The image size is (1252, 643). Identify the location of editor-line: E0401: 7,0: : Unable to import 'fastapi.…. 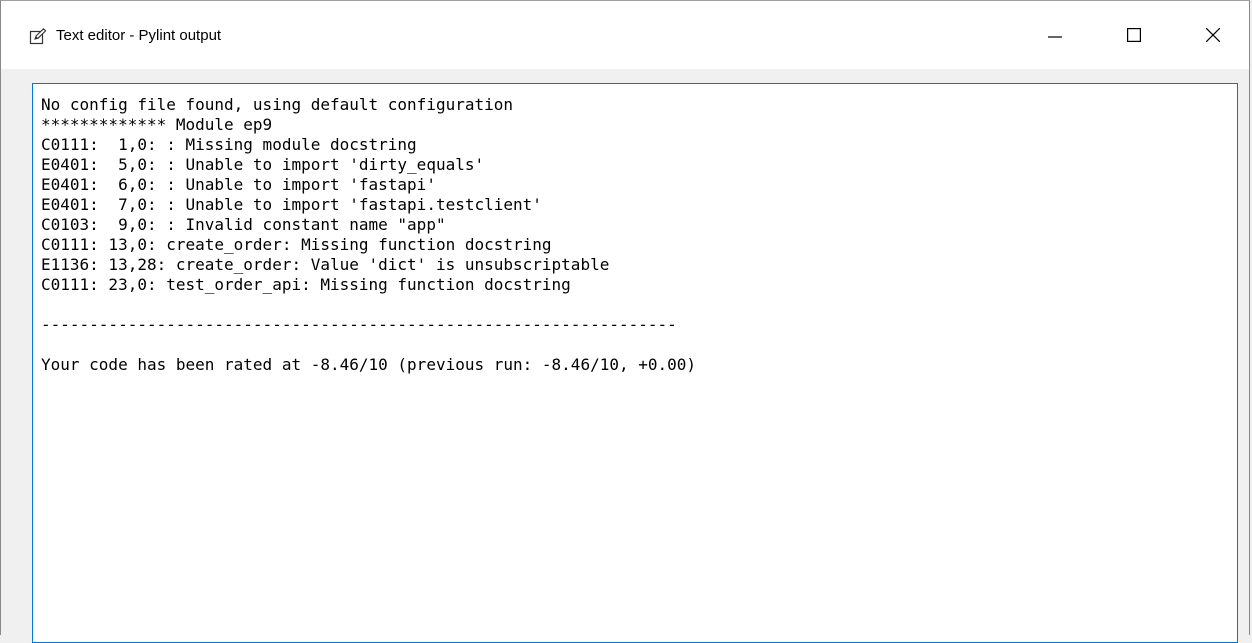
(291, 204).